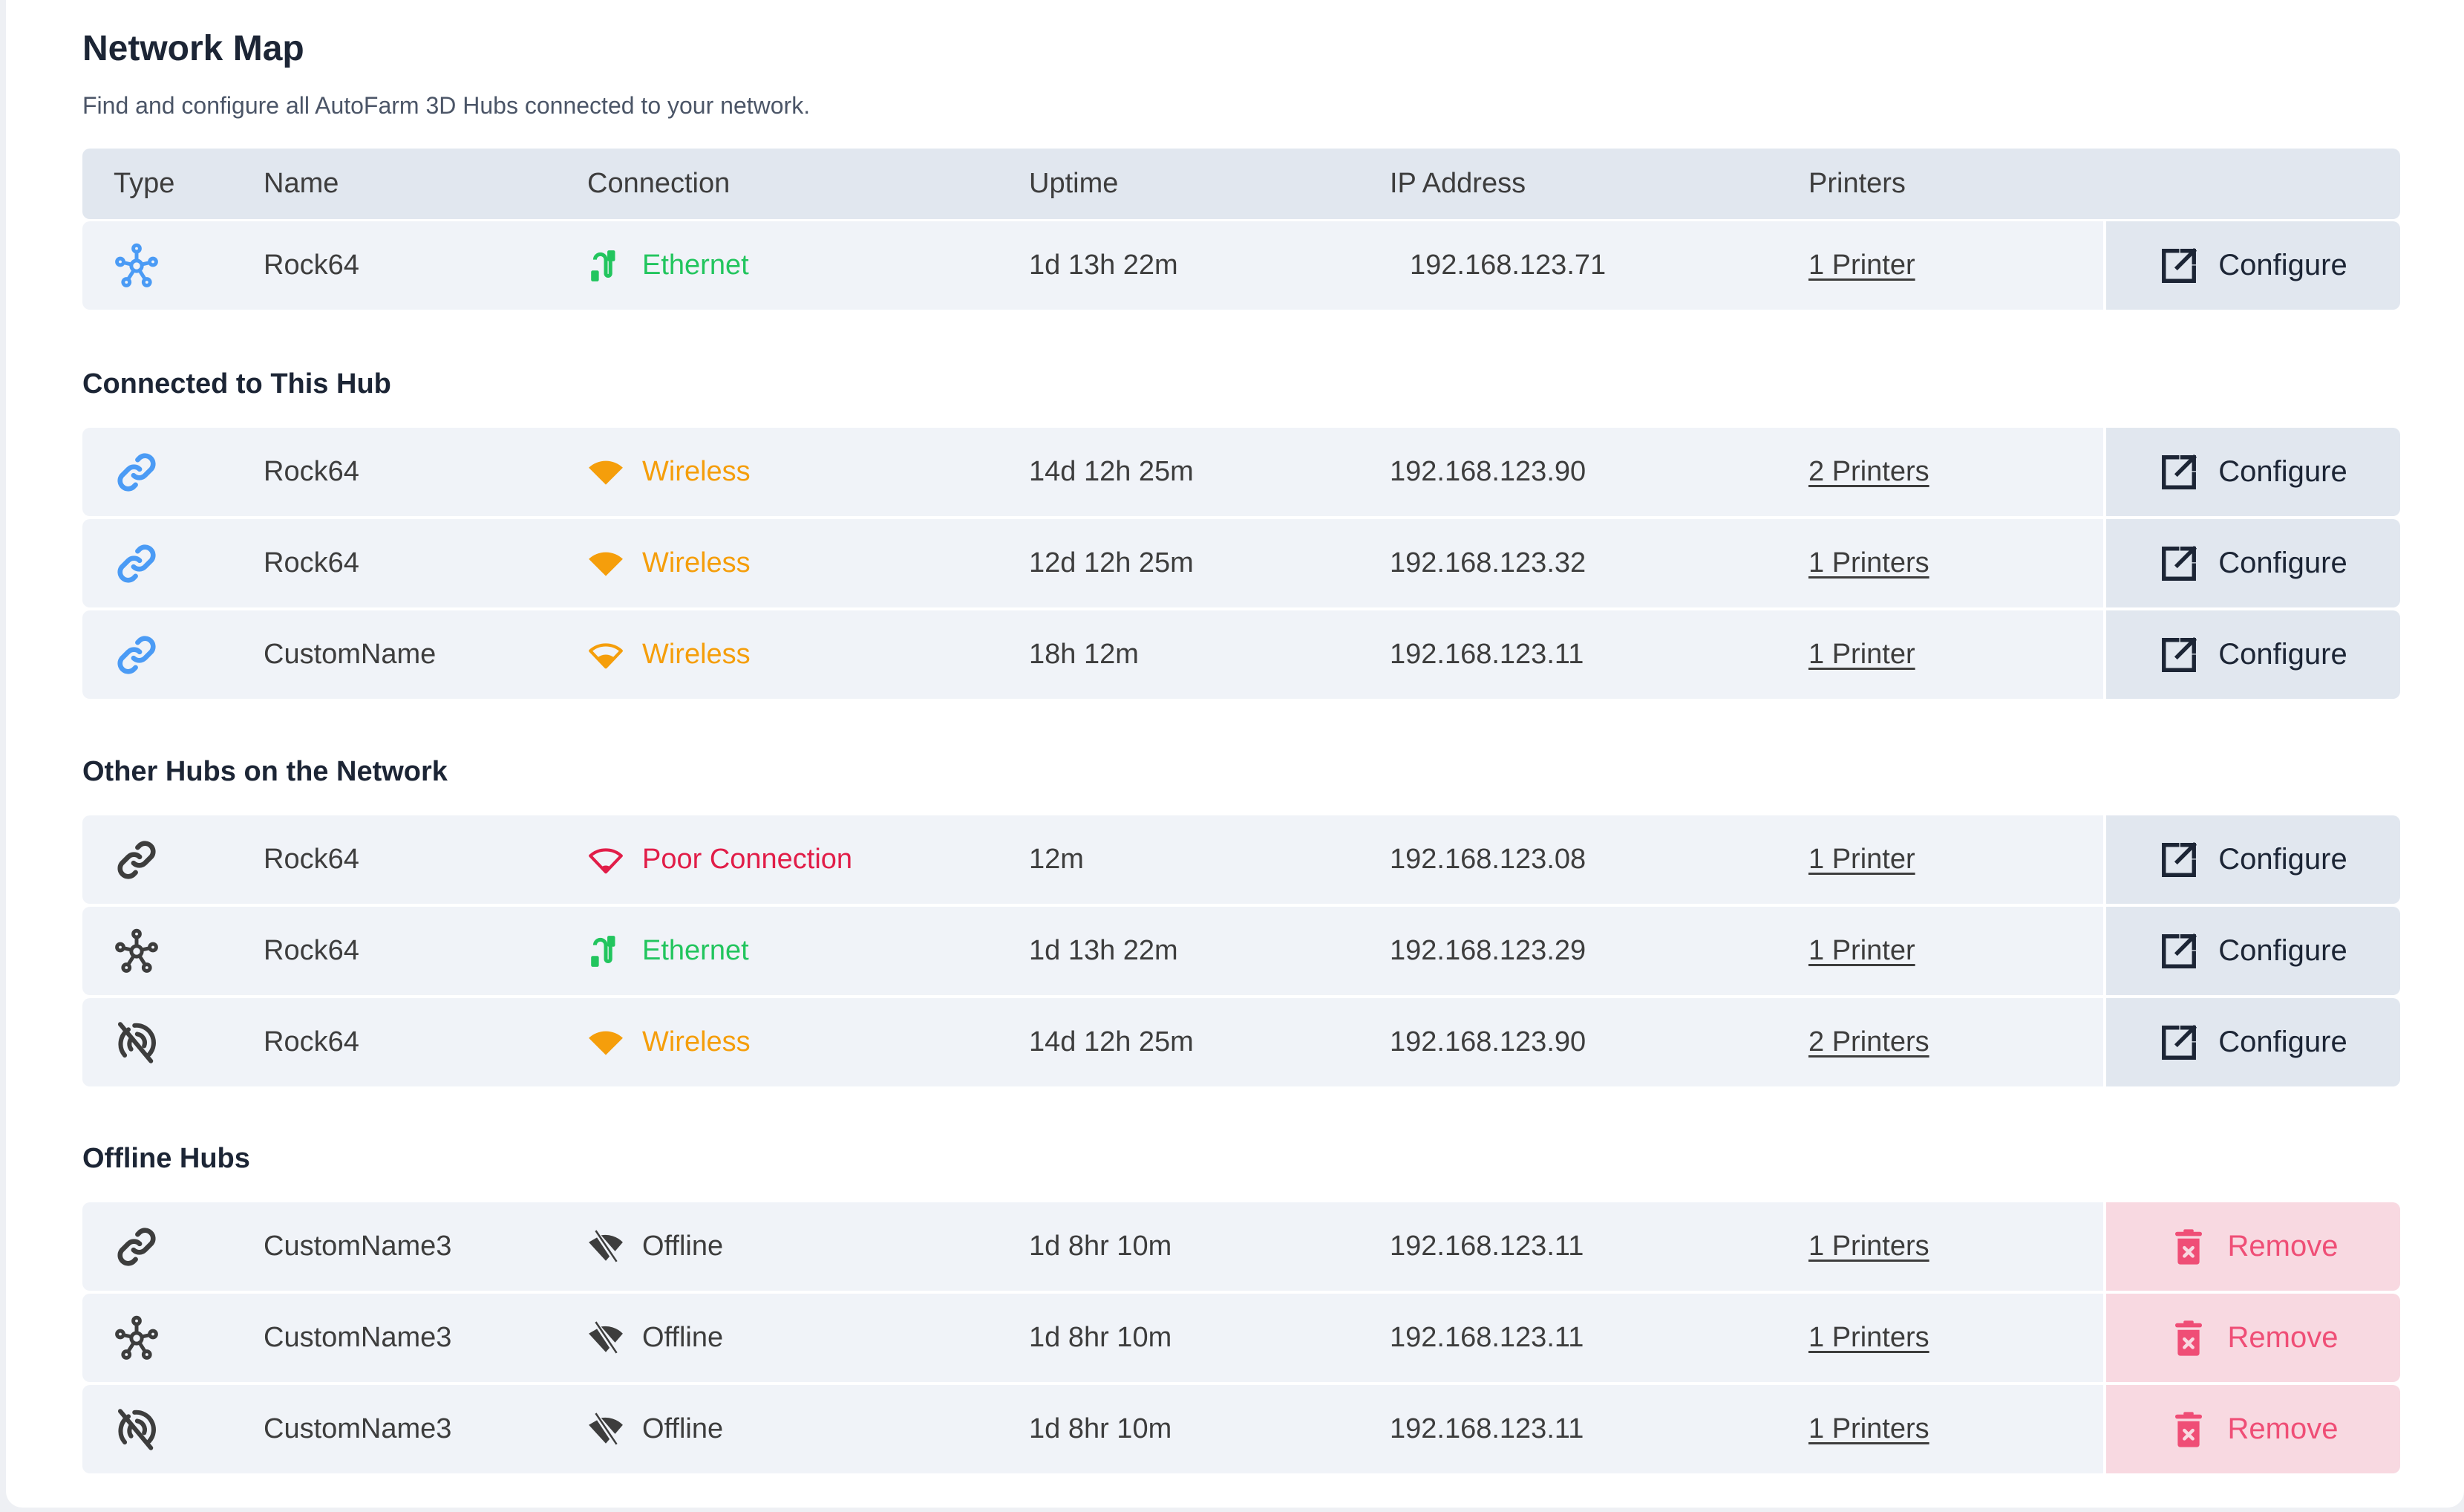  What do you see at coordinates (1488, 859) in the screenshot?
I see `ip-address: 192.168.123.08` at bounding box center [1488, 859].